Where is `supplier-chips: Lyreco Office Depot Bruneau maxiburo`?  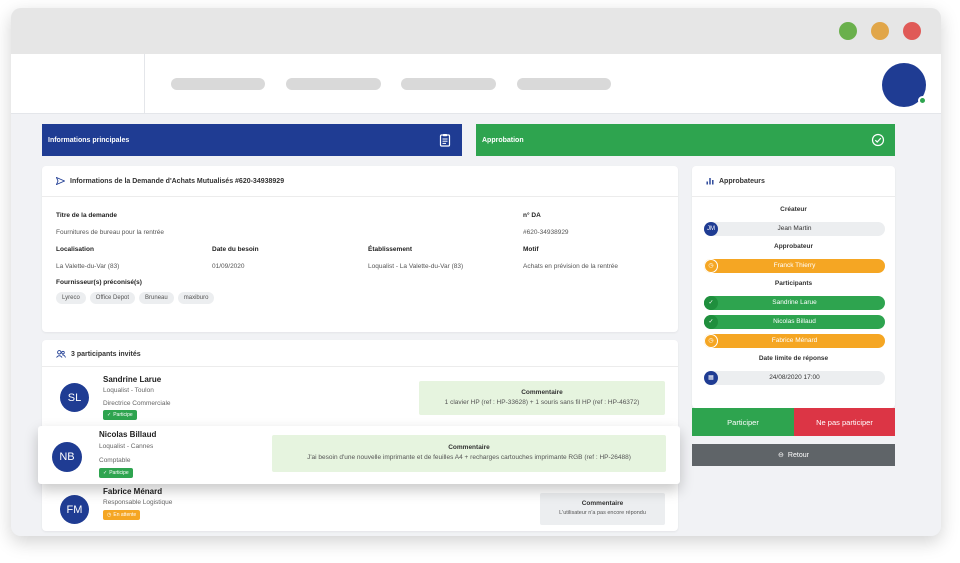 supplier-chips: Lyreco Office Depot Bruneau maxiburo is located at coordinates (135, 298).